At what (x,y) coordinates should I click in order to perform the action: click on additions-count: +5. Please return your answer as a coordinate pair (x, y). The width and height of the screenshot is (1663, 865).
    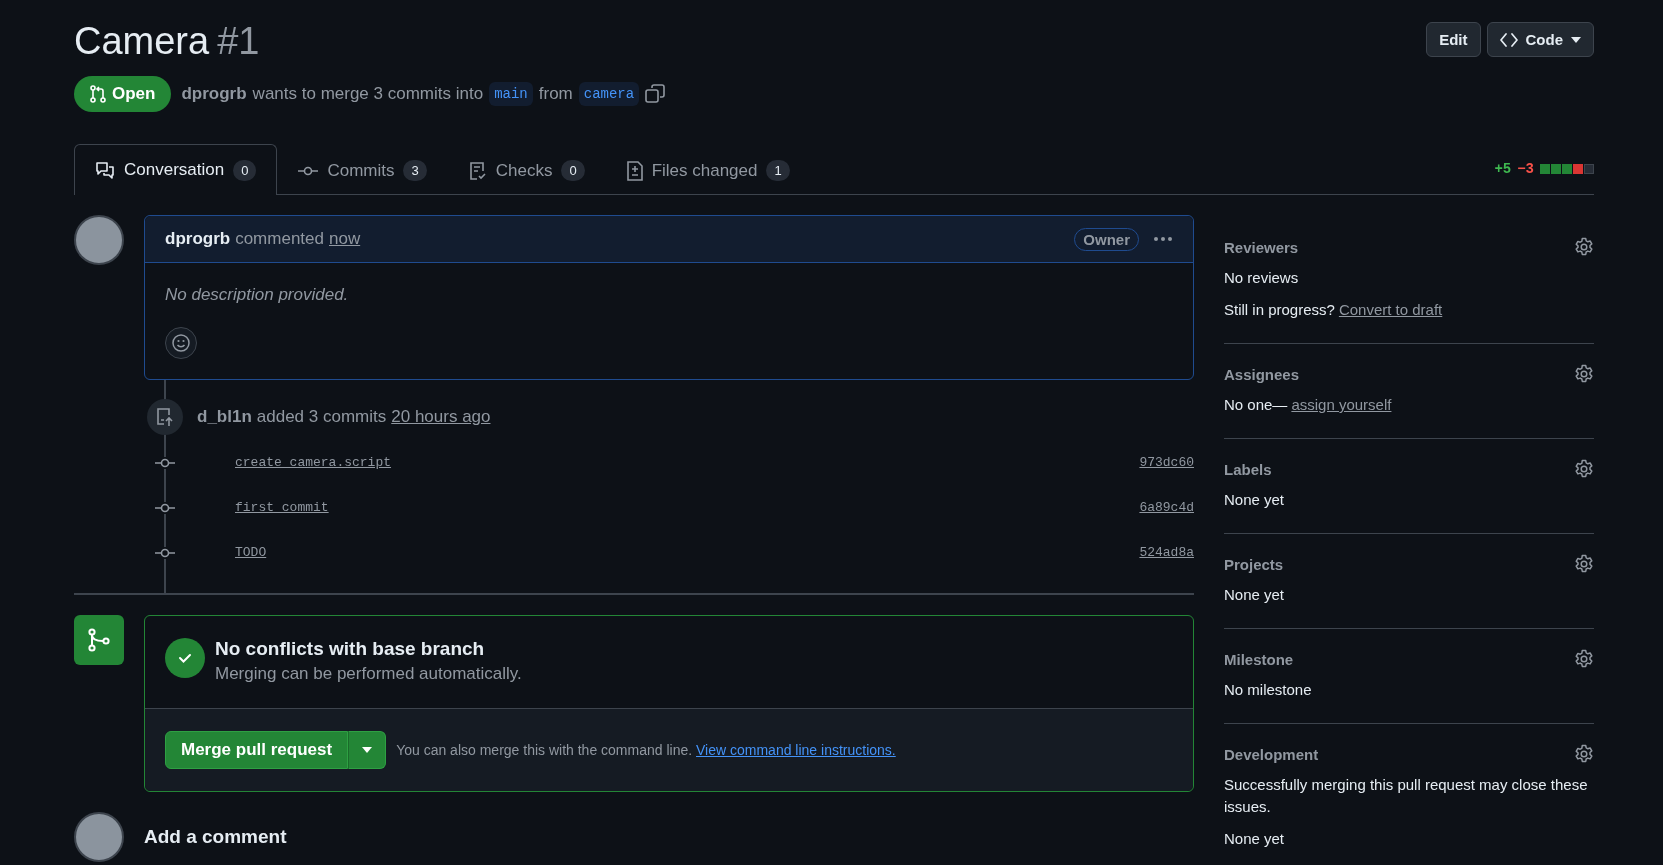
    Looking at the image, I should click on (1503, 169).